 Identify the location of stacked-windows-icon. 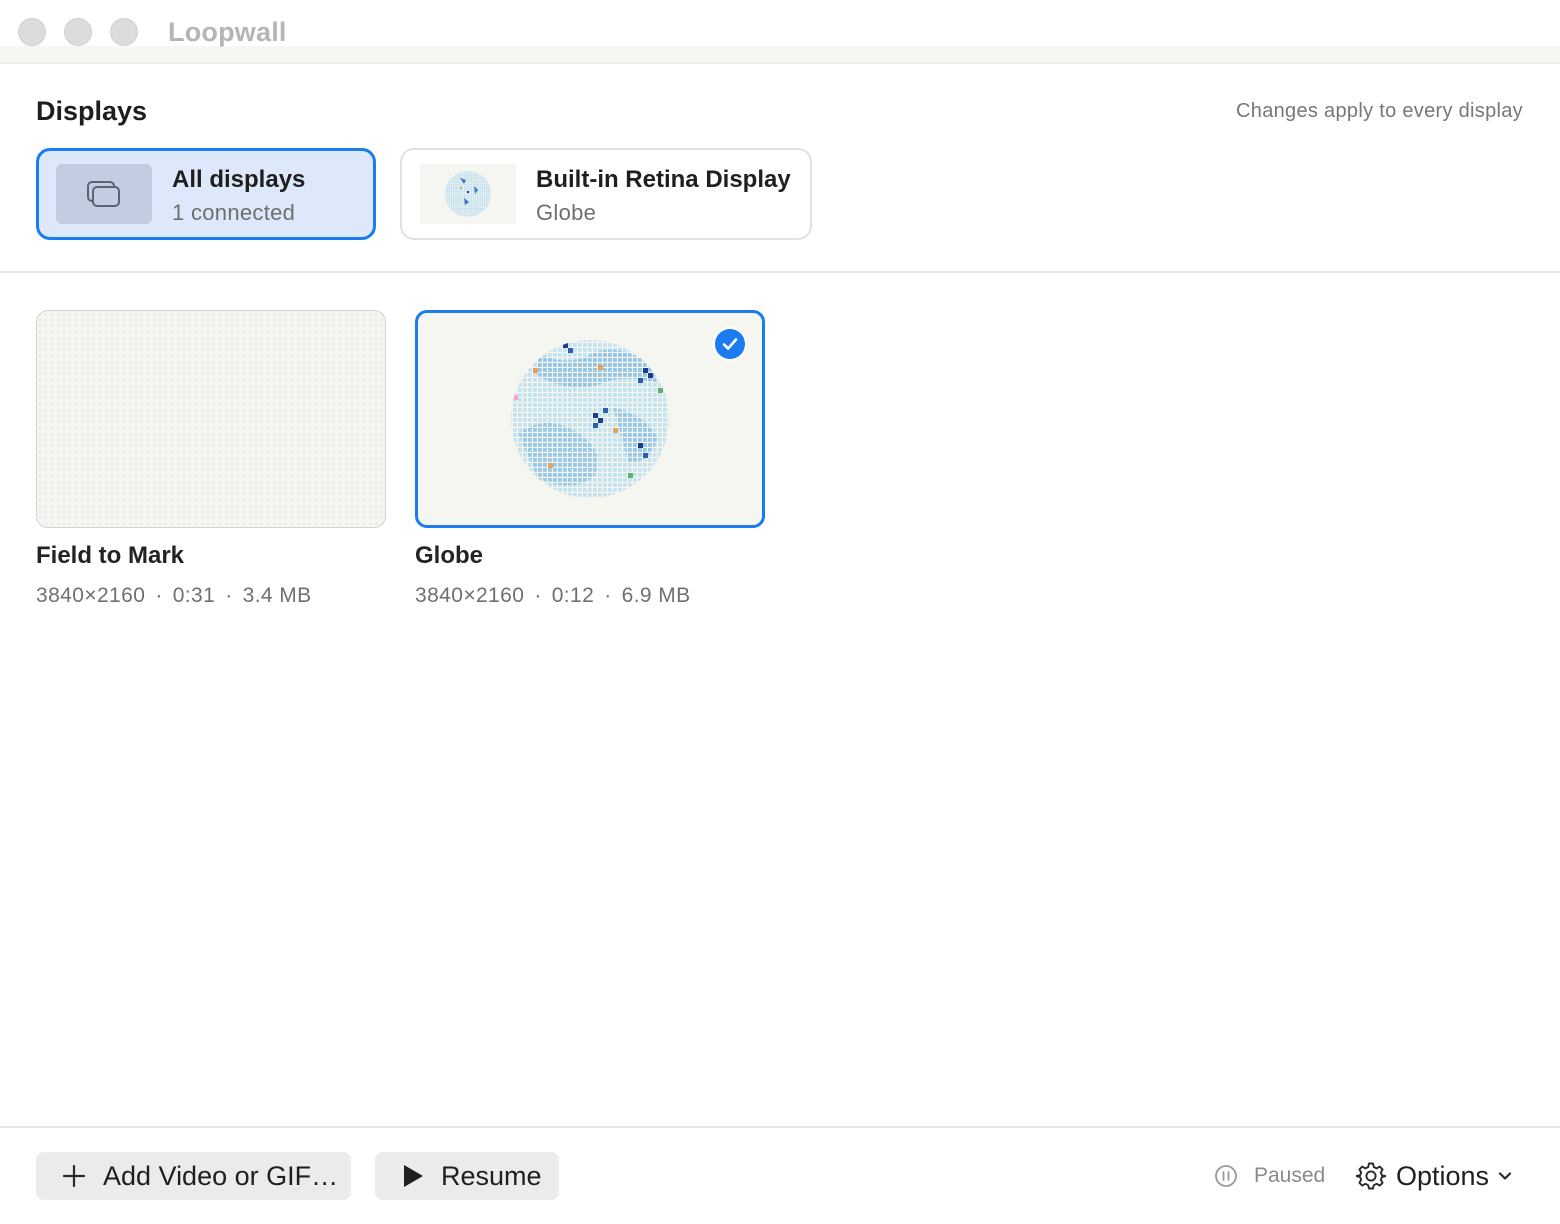
(103, 194).